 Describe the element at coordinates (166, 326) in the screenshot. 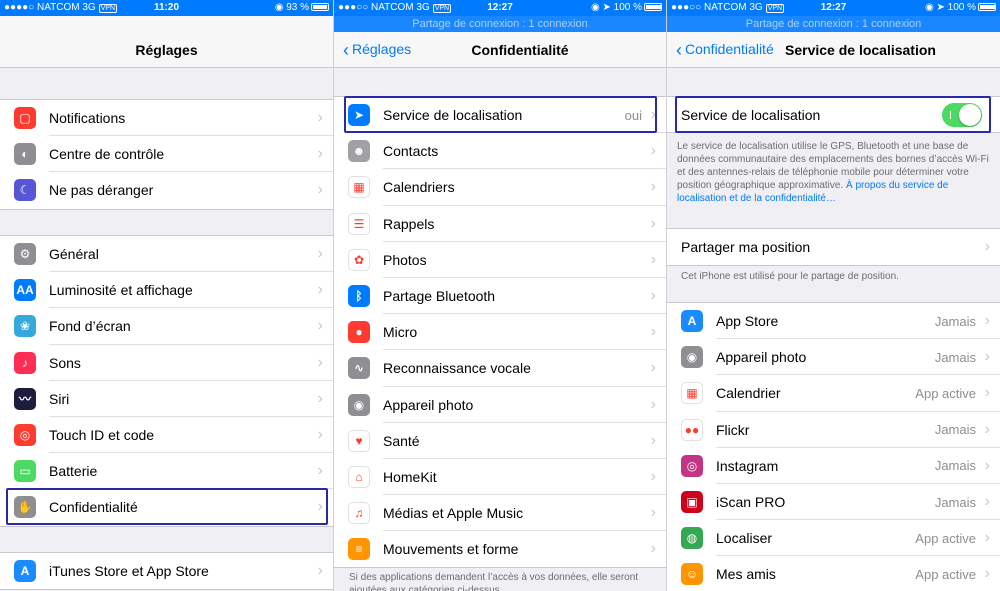

I see `settings-row: ❀ Fond d’écran ›` at that location.